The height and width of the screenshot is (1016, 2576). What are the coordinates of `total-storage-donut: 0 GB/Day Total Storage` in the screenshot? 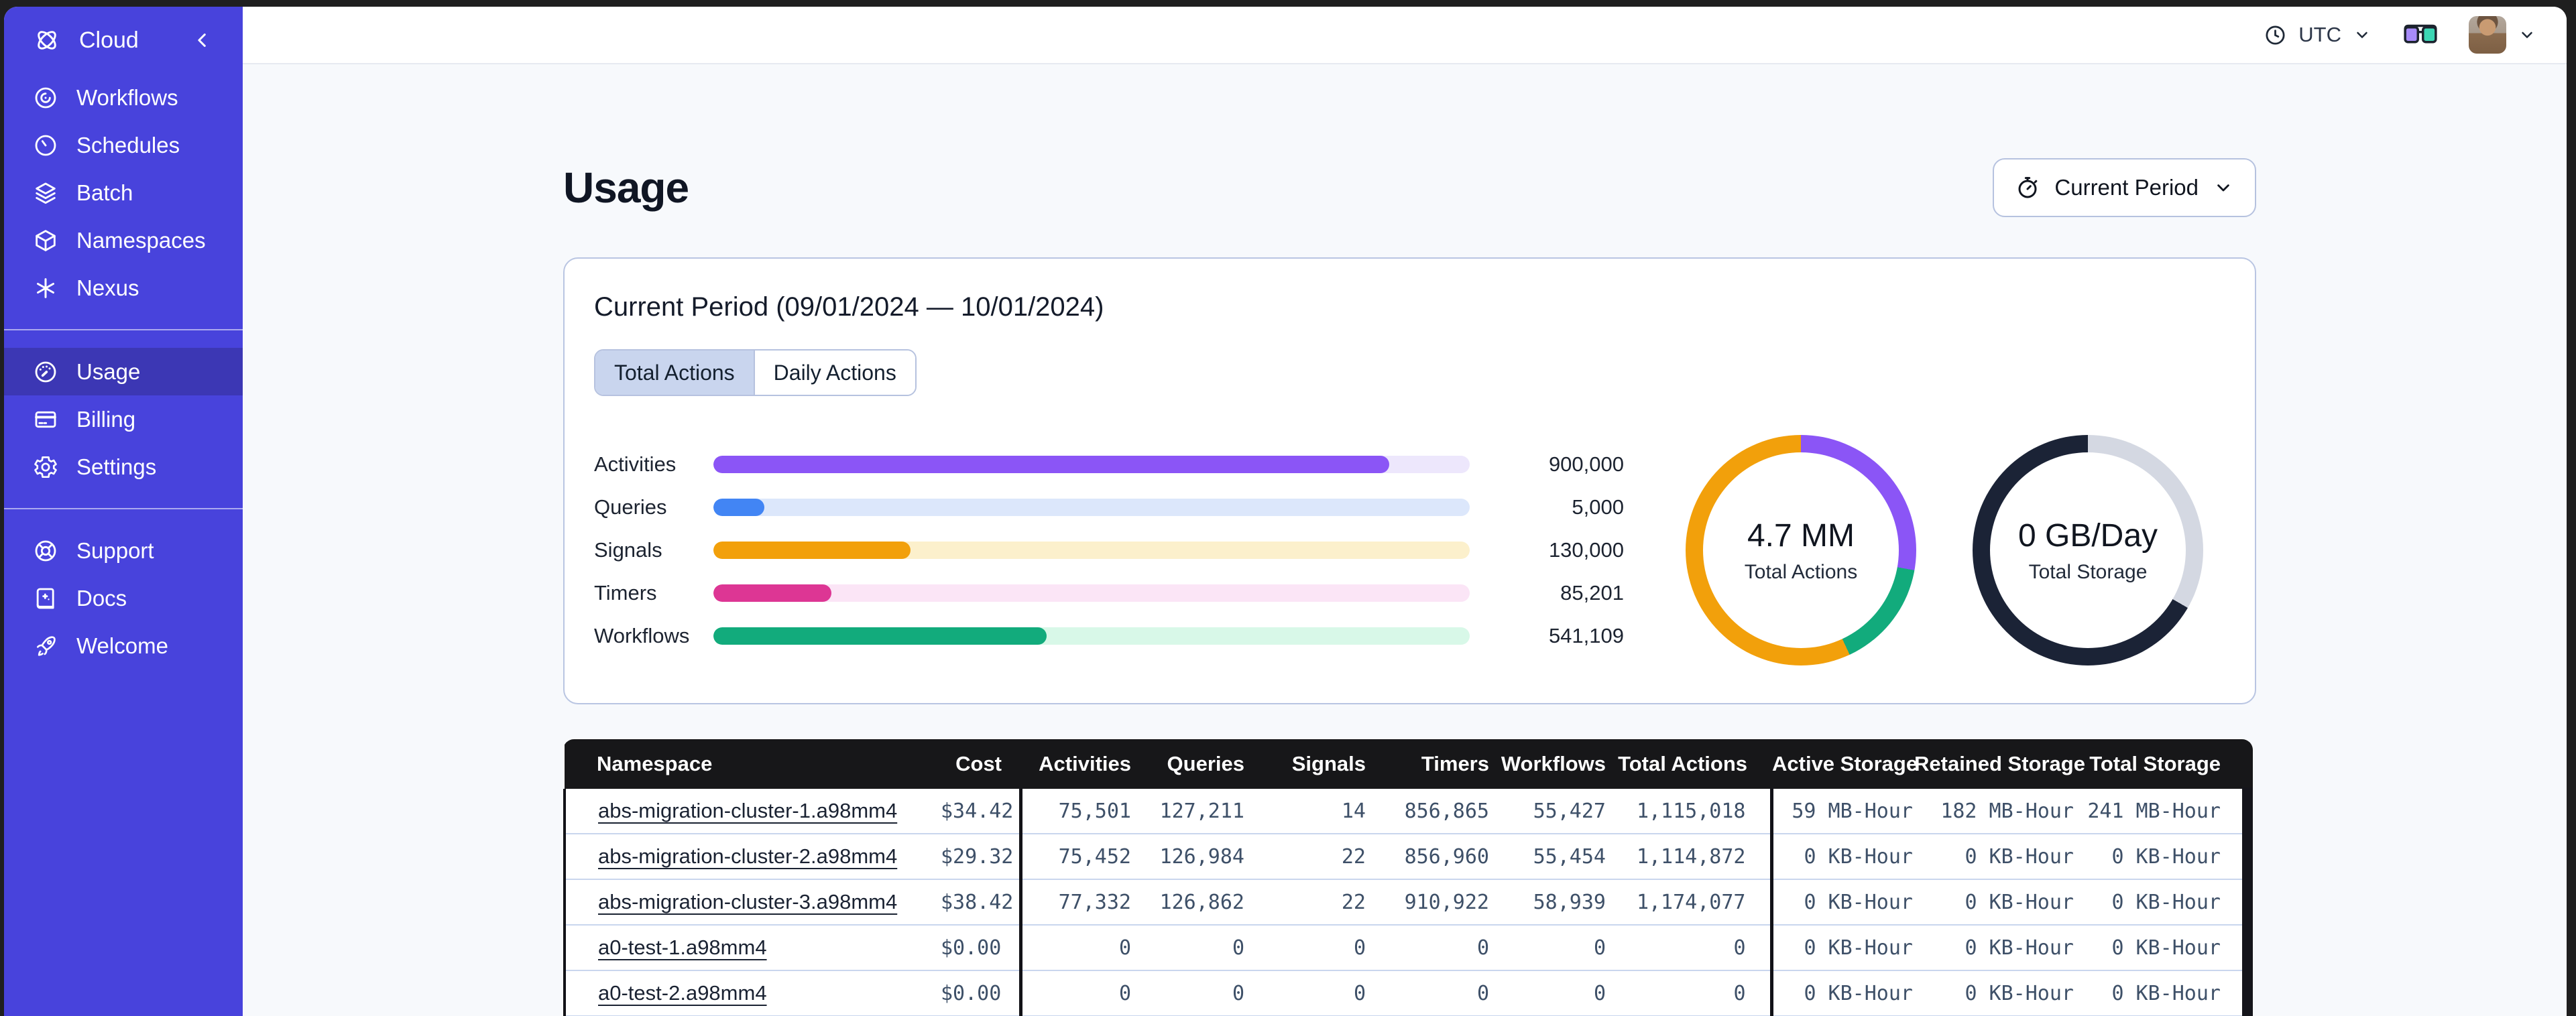 It's located at (2088, 550).